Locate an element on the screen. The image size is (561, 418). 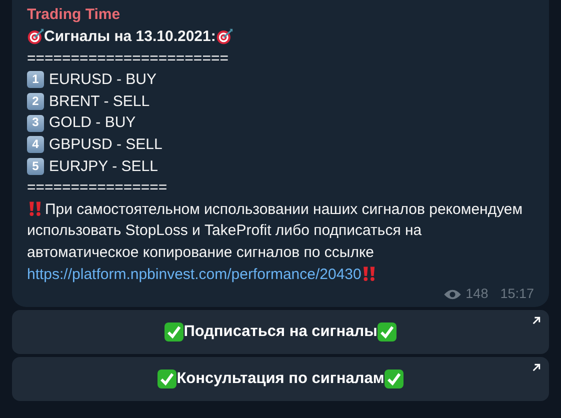
sender-name: Trading Time is located at coordinates (74, 15).